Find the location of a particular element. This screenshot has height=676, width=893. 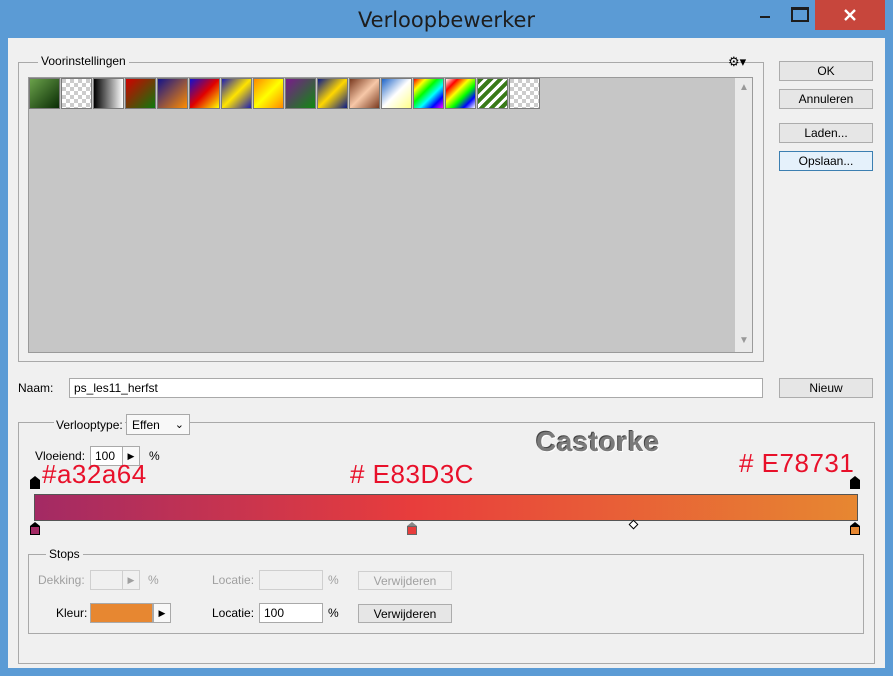

color-location-label: Locatie: is located at coordinates (233, 613).